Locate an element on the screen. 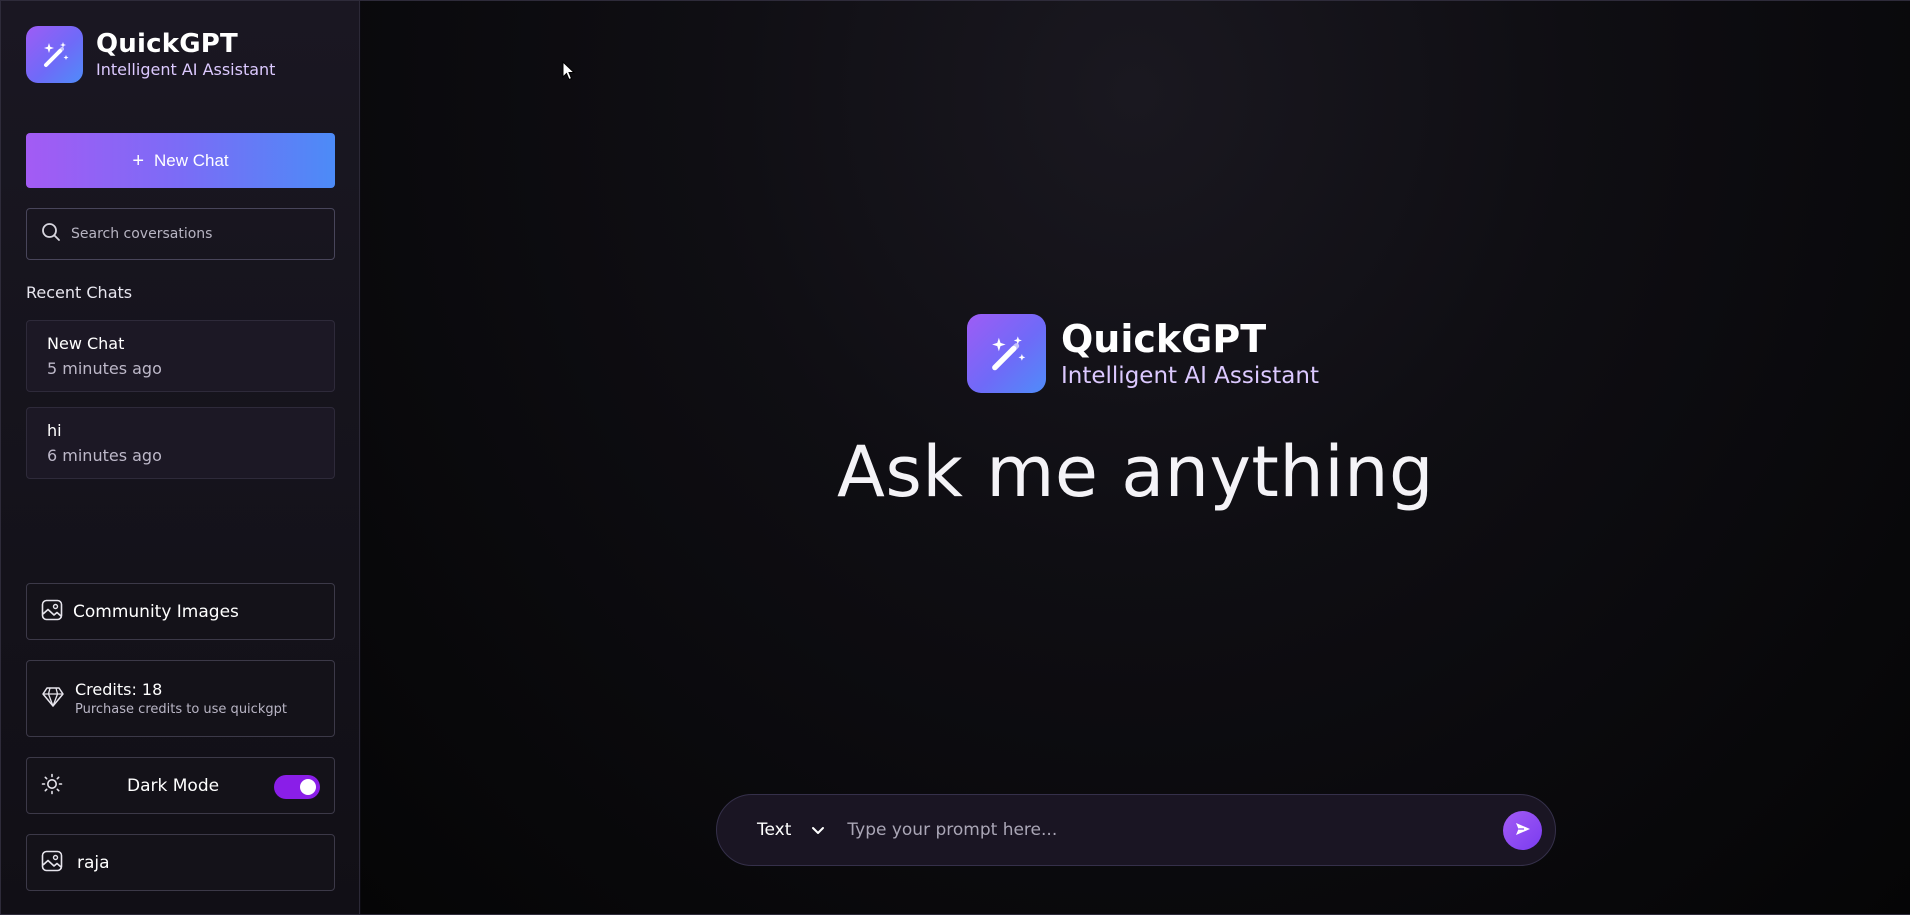 The image size is (1910, 915). mode-select: Text is located at coordinates (791, 830).